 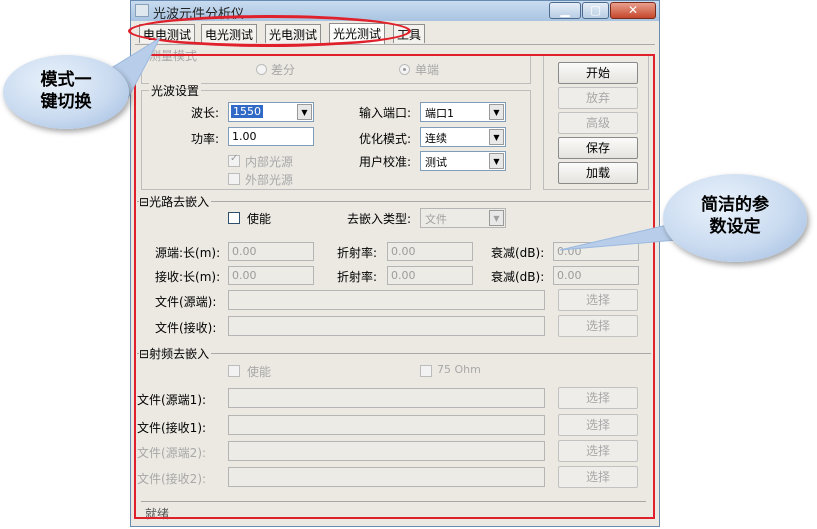 What do you see at coordinates (735, 227) in the screenshot?
I see `concise-line2: 数设定` at bounding box center [735, 227].